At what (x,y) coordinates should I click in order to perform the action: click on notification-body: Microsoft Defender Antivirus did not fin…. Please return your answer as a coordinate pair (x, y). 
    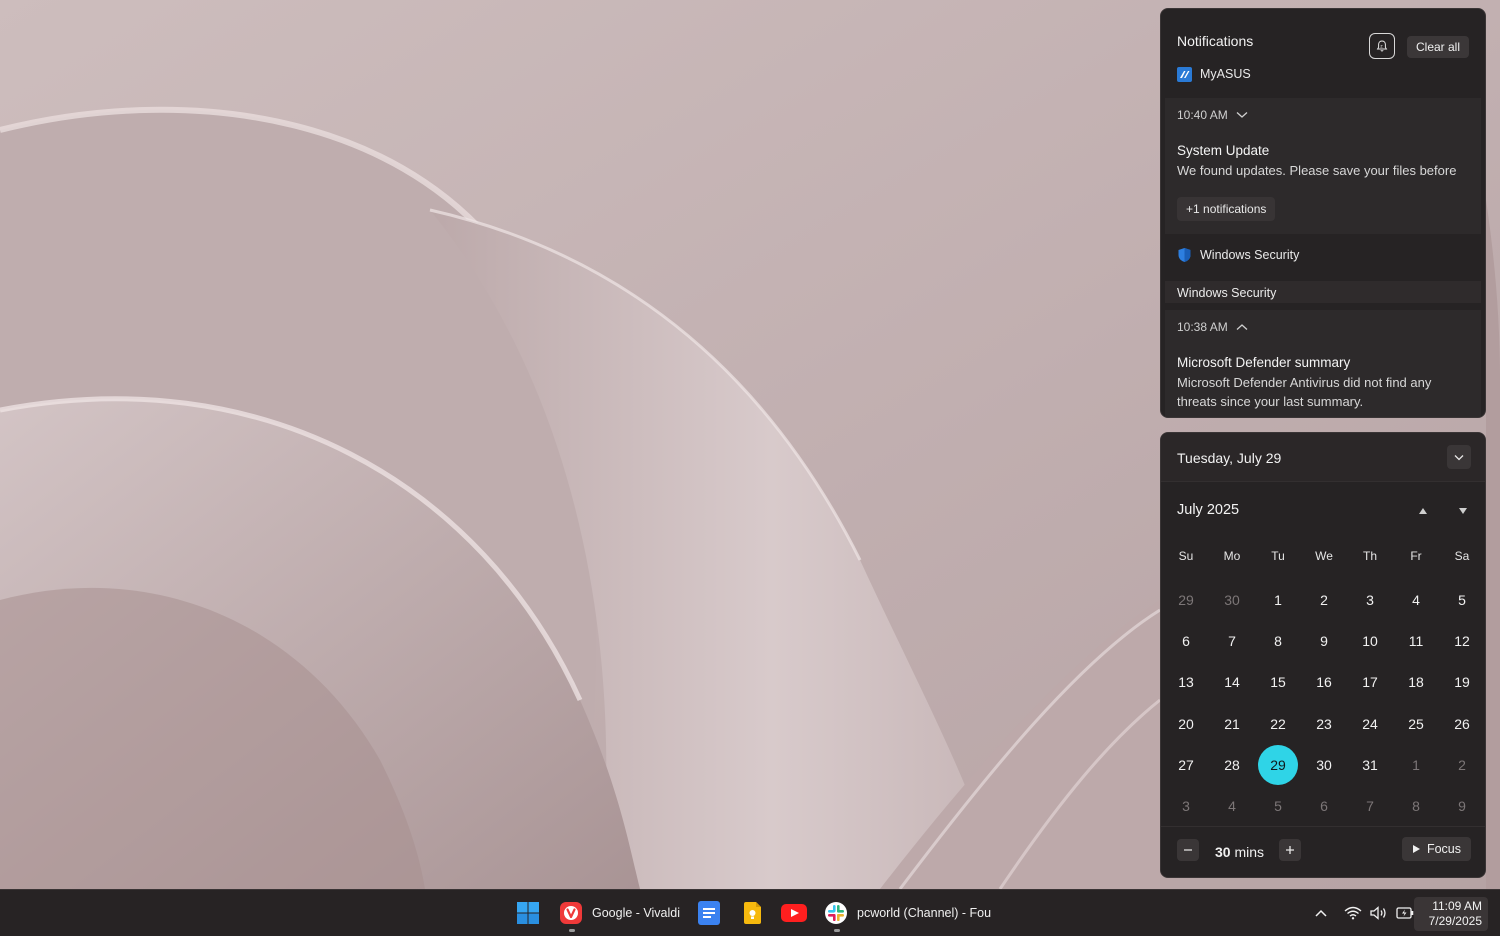
    Looking at the image, I should click on (1304, 392).